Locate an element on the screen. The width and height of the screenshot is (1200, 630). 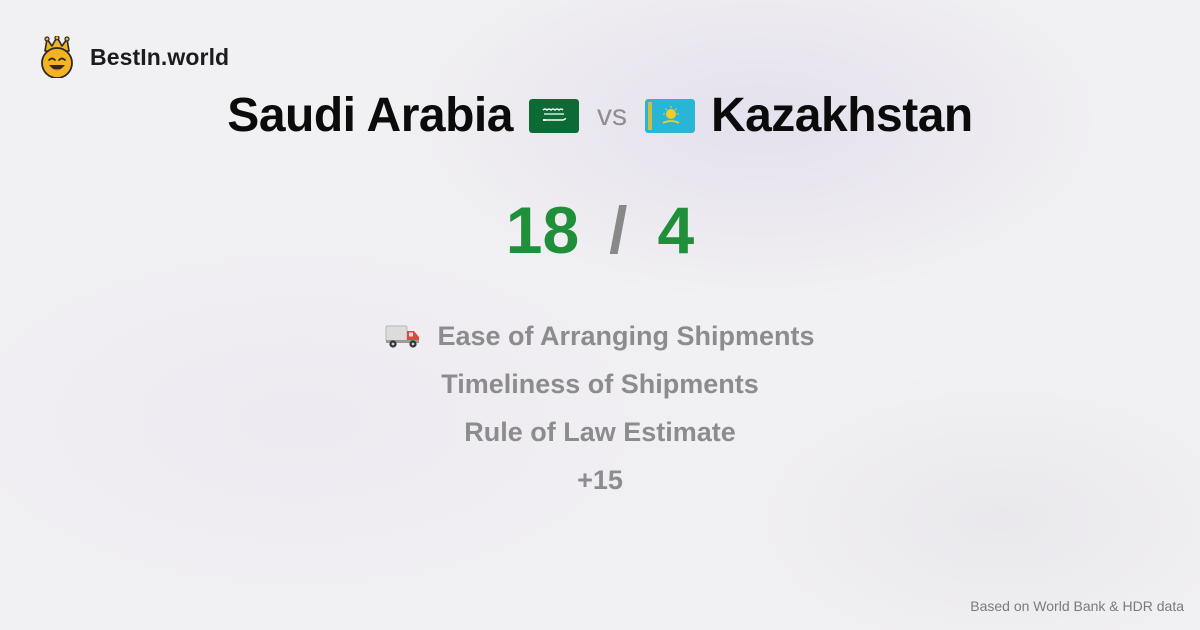
comparison-title: Saudi Arabia vs Kazakhstan is located at coordinates (600, 115).